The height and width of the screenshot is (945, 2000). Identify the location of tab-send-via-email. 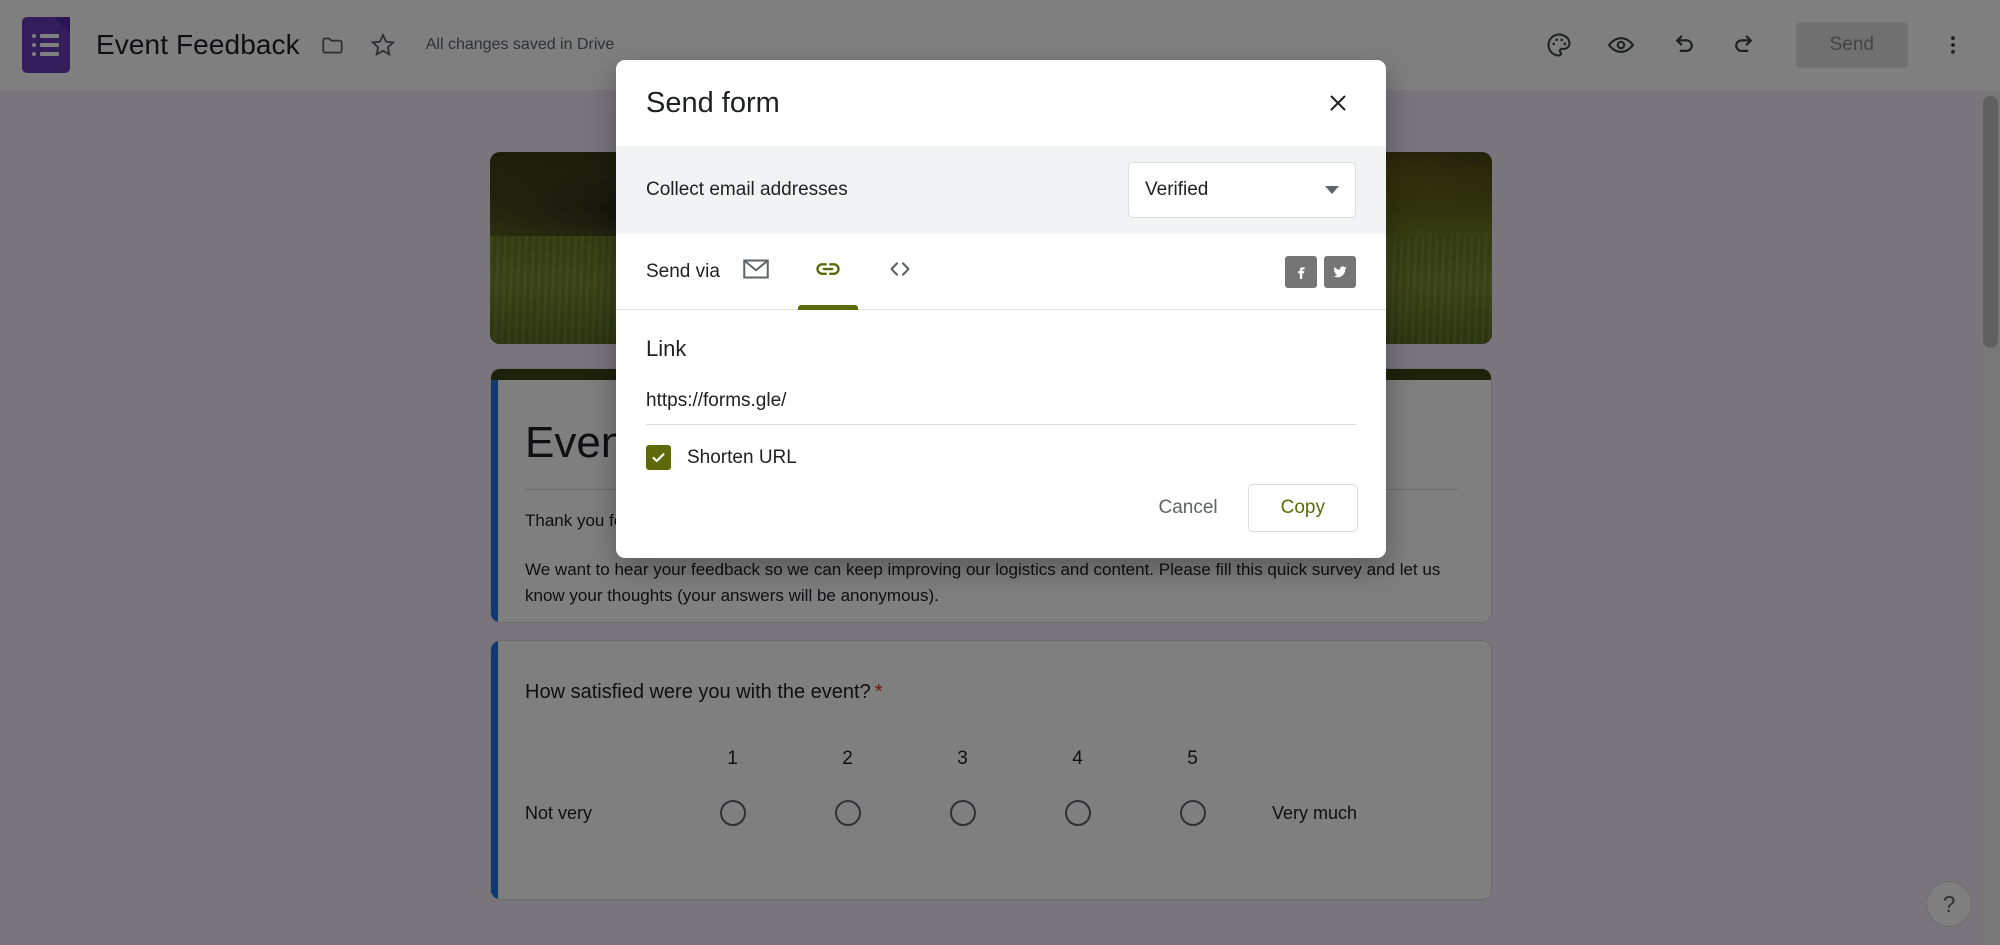
(756, 272).